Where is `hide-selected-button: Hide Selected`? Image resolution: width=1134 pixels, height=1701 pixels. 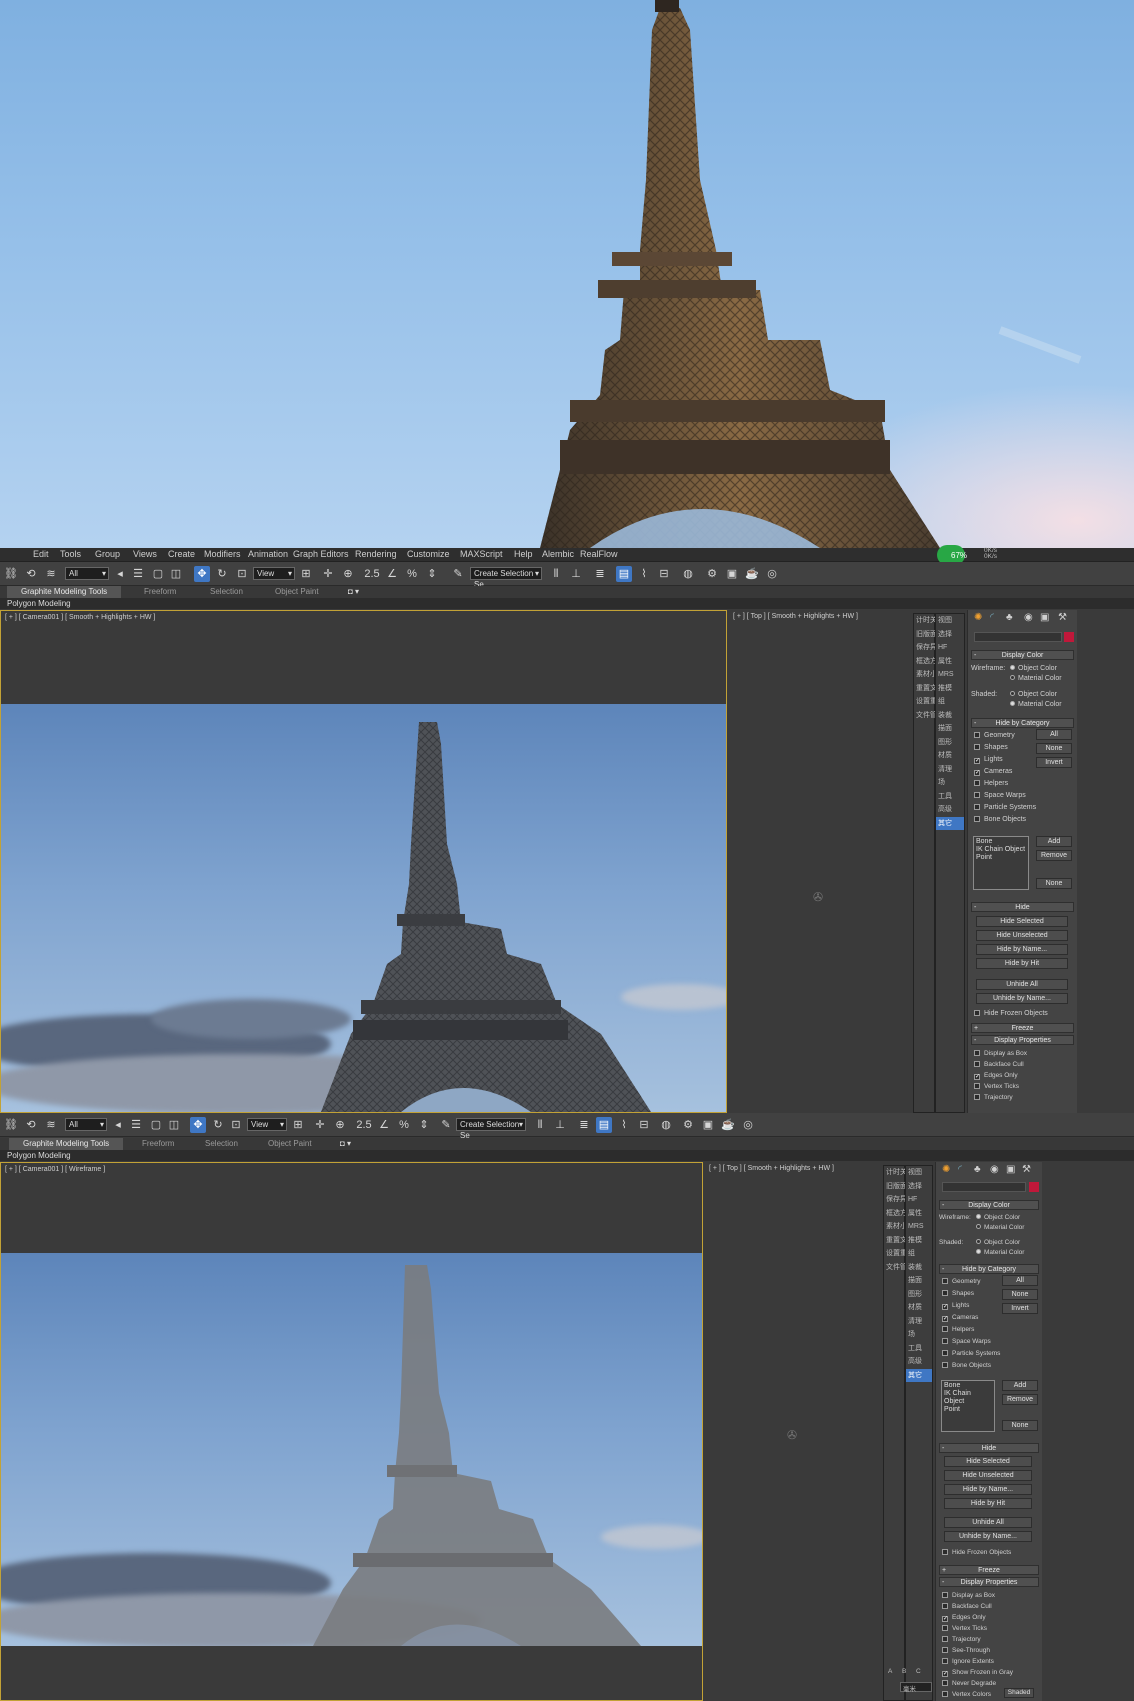 hide-selected-button: Hide Selected is located at coordinates (988, 1461).